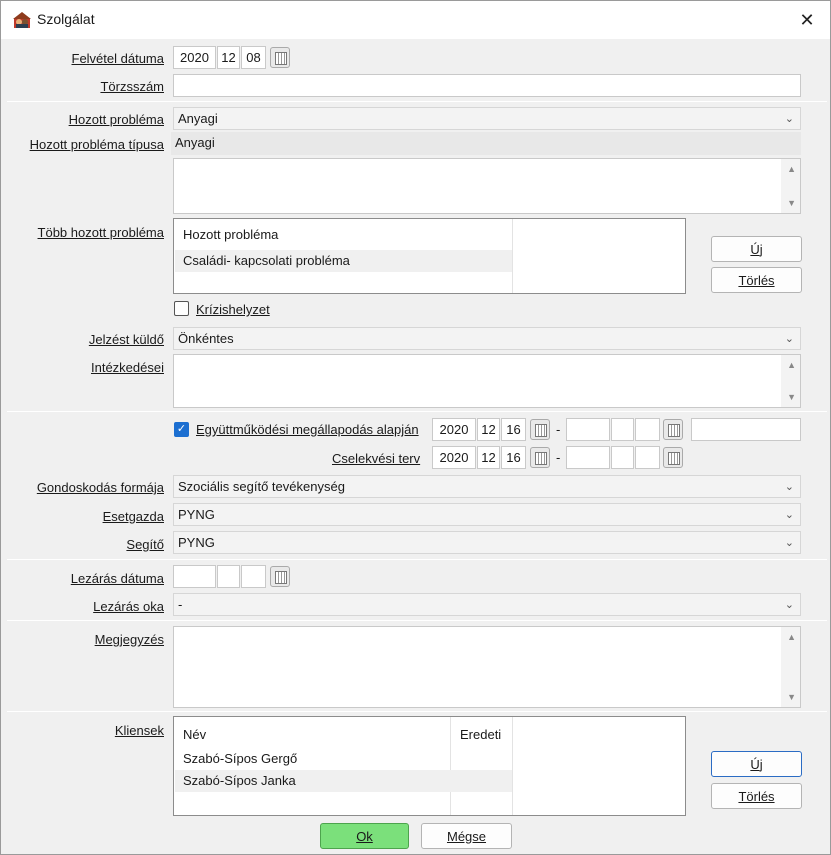  What do you see at coordinates (66, 19) in the screenshot?
I see `window-title: Szolgálat` at bounding box center [66, 19].